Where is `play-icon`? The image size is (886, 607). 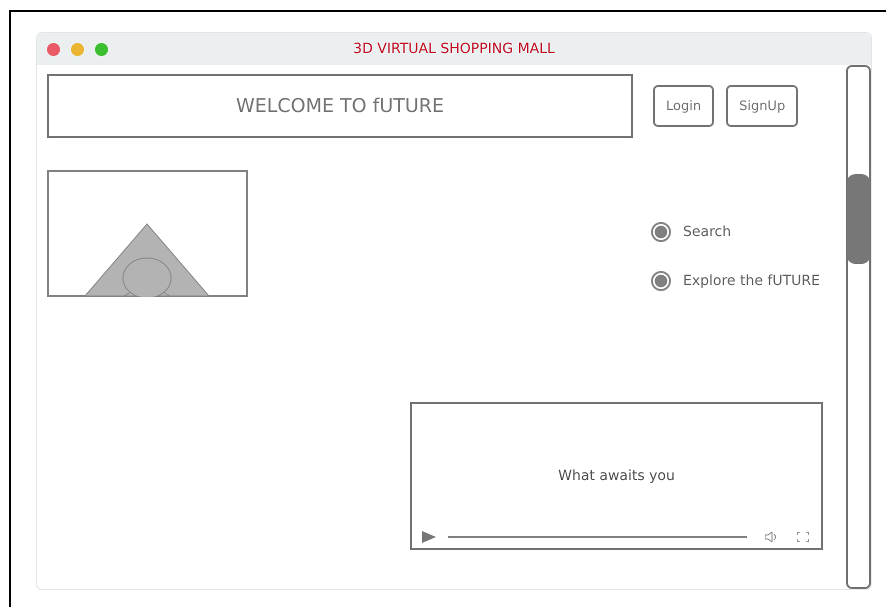
play-icon is located at coordinates (429, 537).